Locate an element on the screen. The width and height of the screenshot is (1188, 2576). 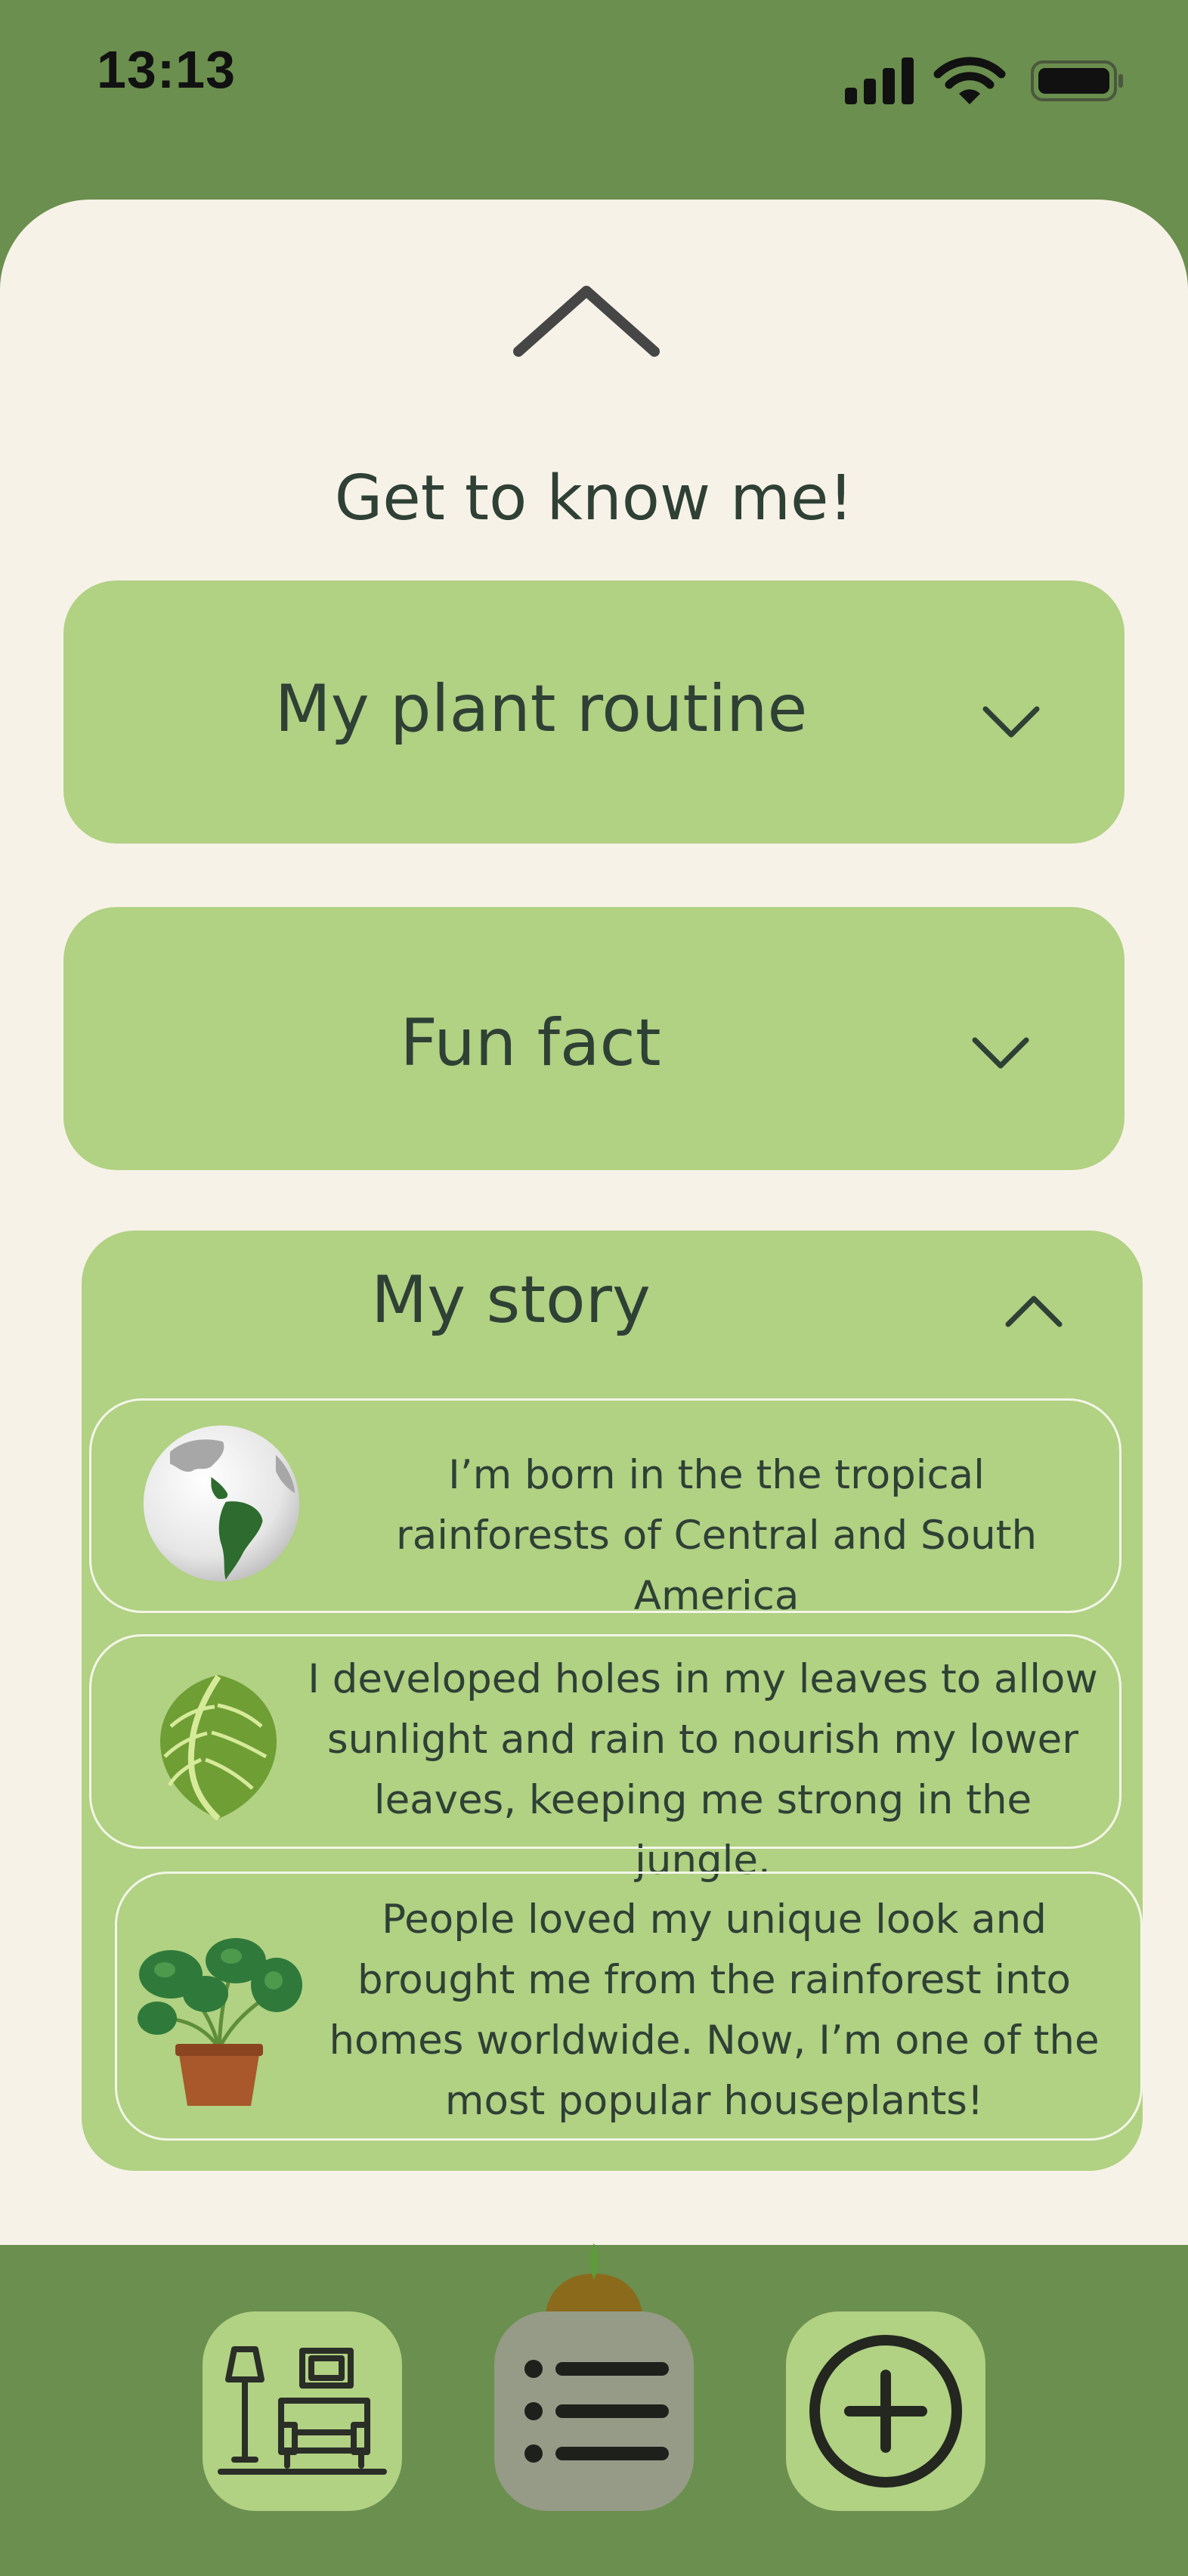
sprout-icon is located at coordinates (594, 2278).